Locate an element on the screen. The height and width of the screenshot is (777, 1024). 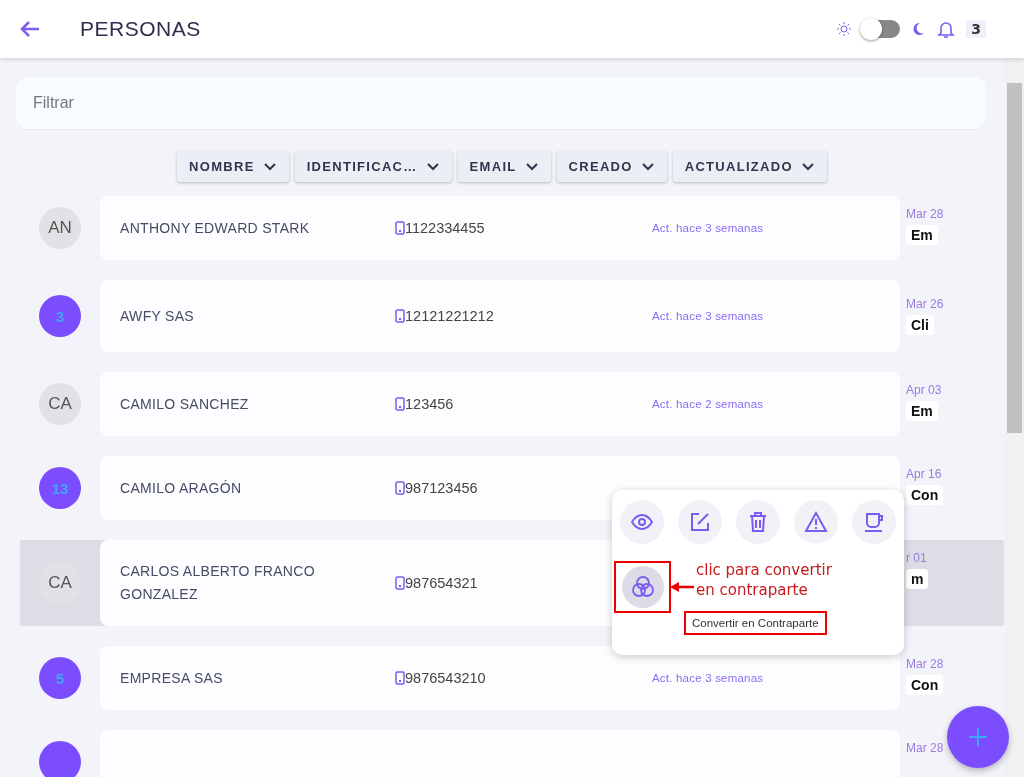
person-name: ANTHONY EDWARD STARK is located at coordinates (215, 228).